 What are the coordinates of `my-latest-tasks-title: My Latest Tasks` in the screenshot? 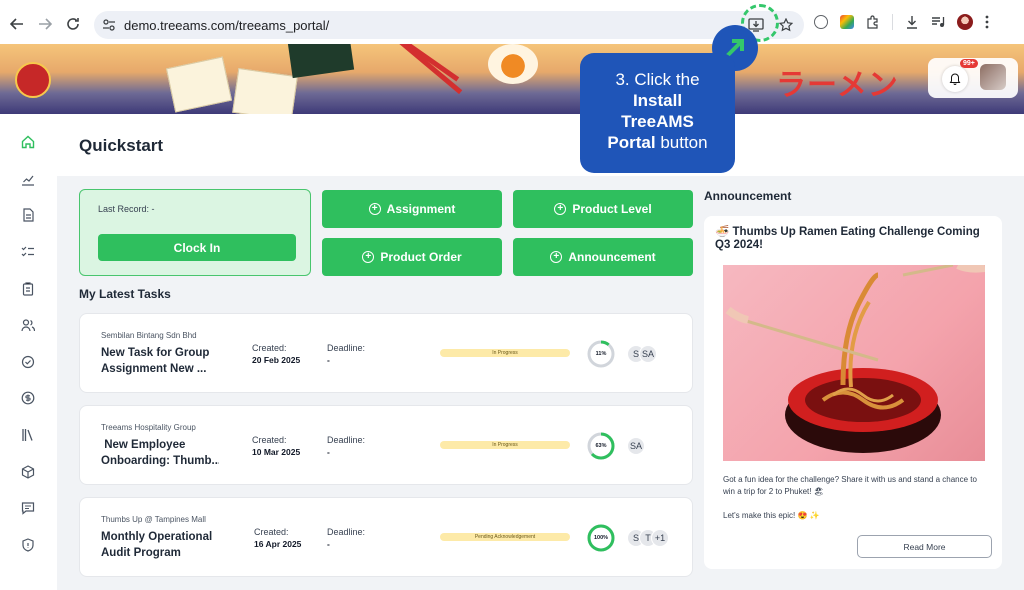 It's located at (125, 294).